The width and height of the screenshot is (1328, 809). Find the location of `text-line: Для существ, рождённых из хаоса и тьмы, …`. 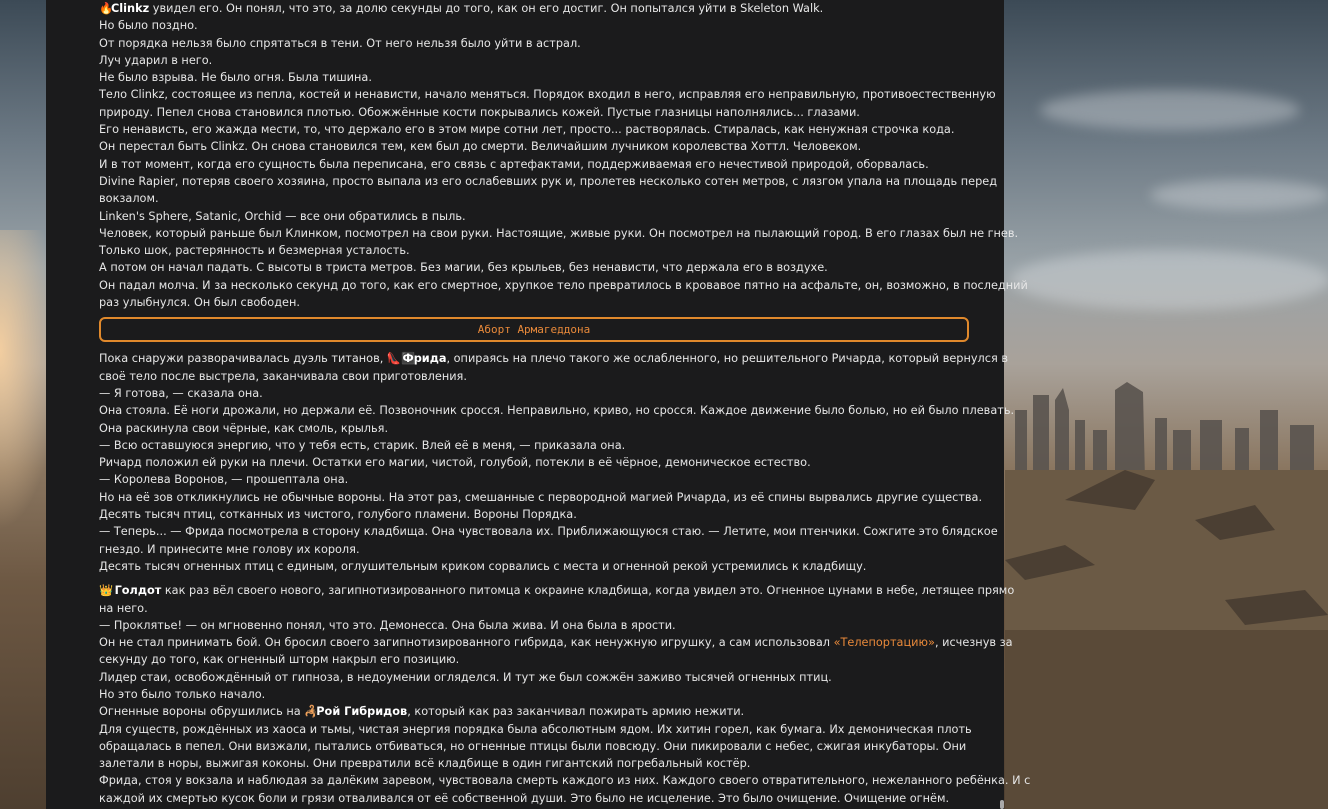

text-line: Для существ, рождённых из хаоса и тьмы, … is located at coordinates (535, 729).